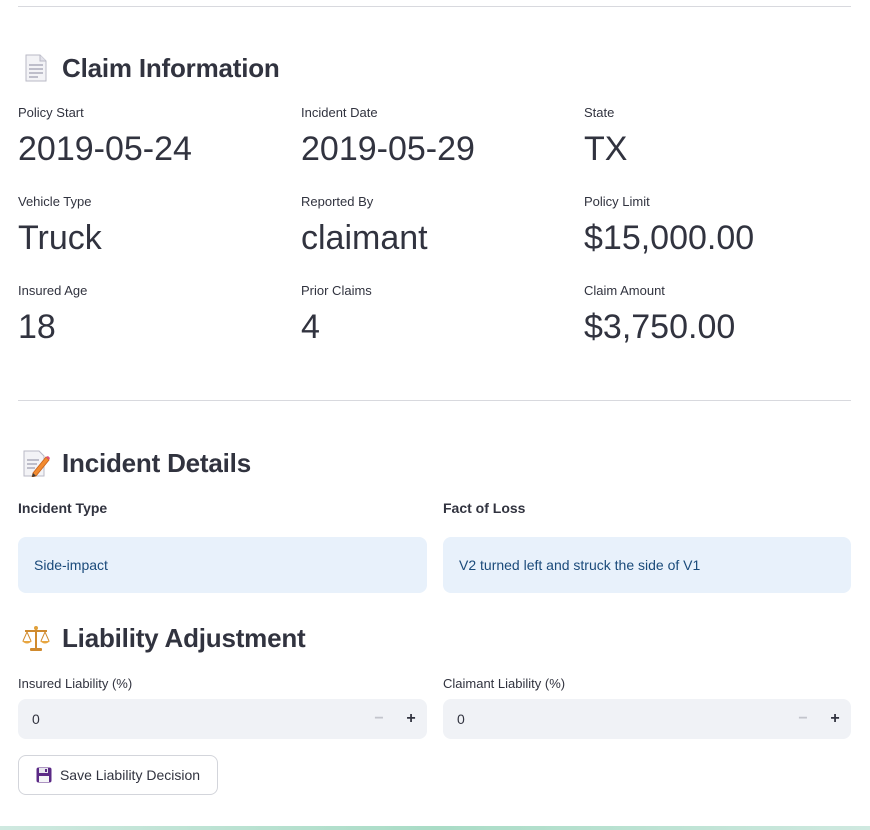 The height and width of the screenshot is (830, 870). What do you see at coordinates (63, 508) in the screenshot?
I see `incident-type-label: Incident Type` at bounding box center [63, 508].